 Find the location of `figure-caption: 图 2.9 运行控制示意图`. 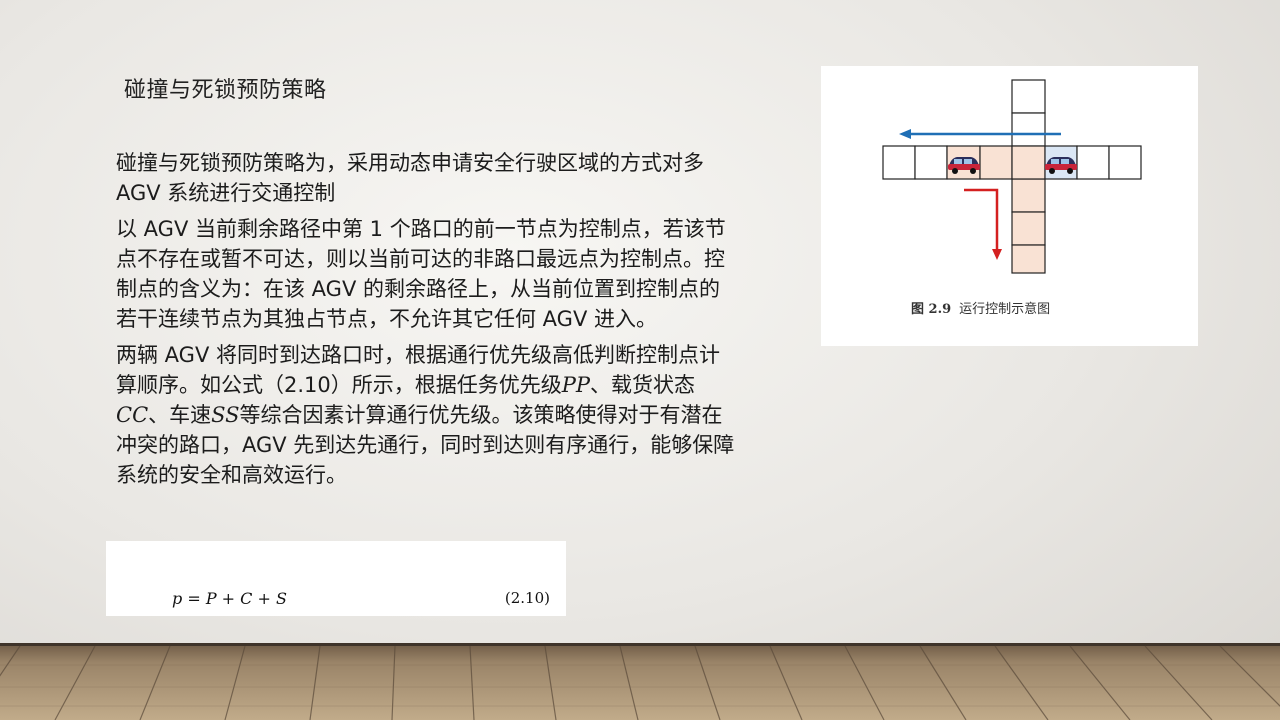

figure-caption: 图 2.9 运行控制示意图 is located at coordinates (980, 307).